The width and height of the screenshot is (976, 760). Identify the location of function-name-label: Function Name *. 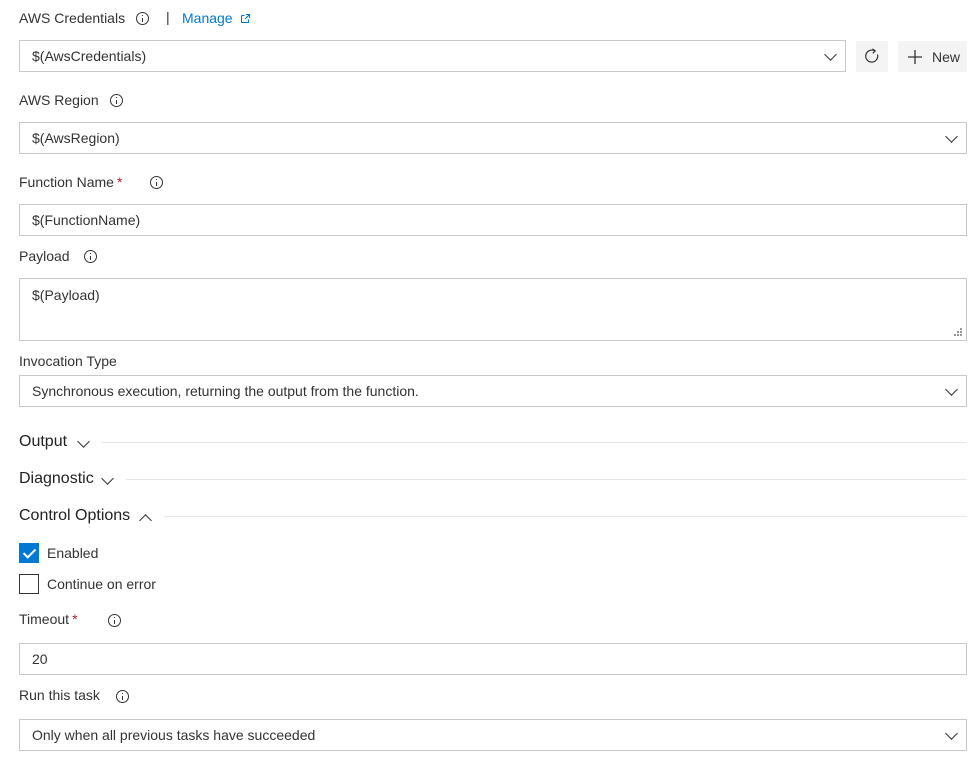
(70, 182).